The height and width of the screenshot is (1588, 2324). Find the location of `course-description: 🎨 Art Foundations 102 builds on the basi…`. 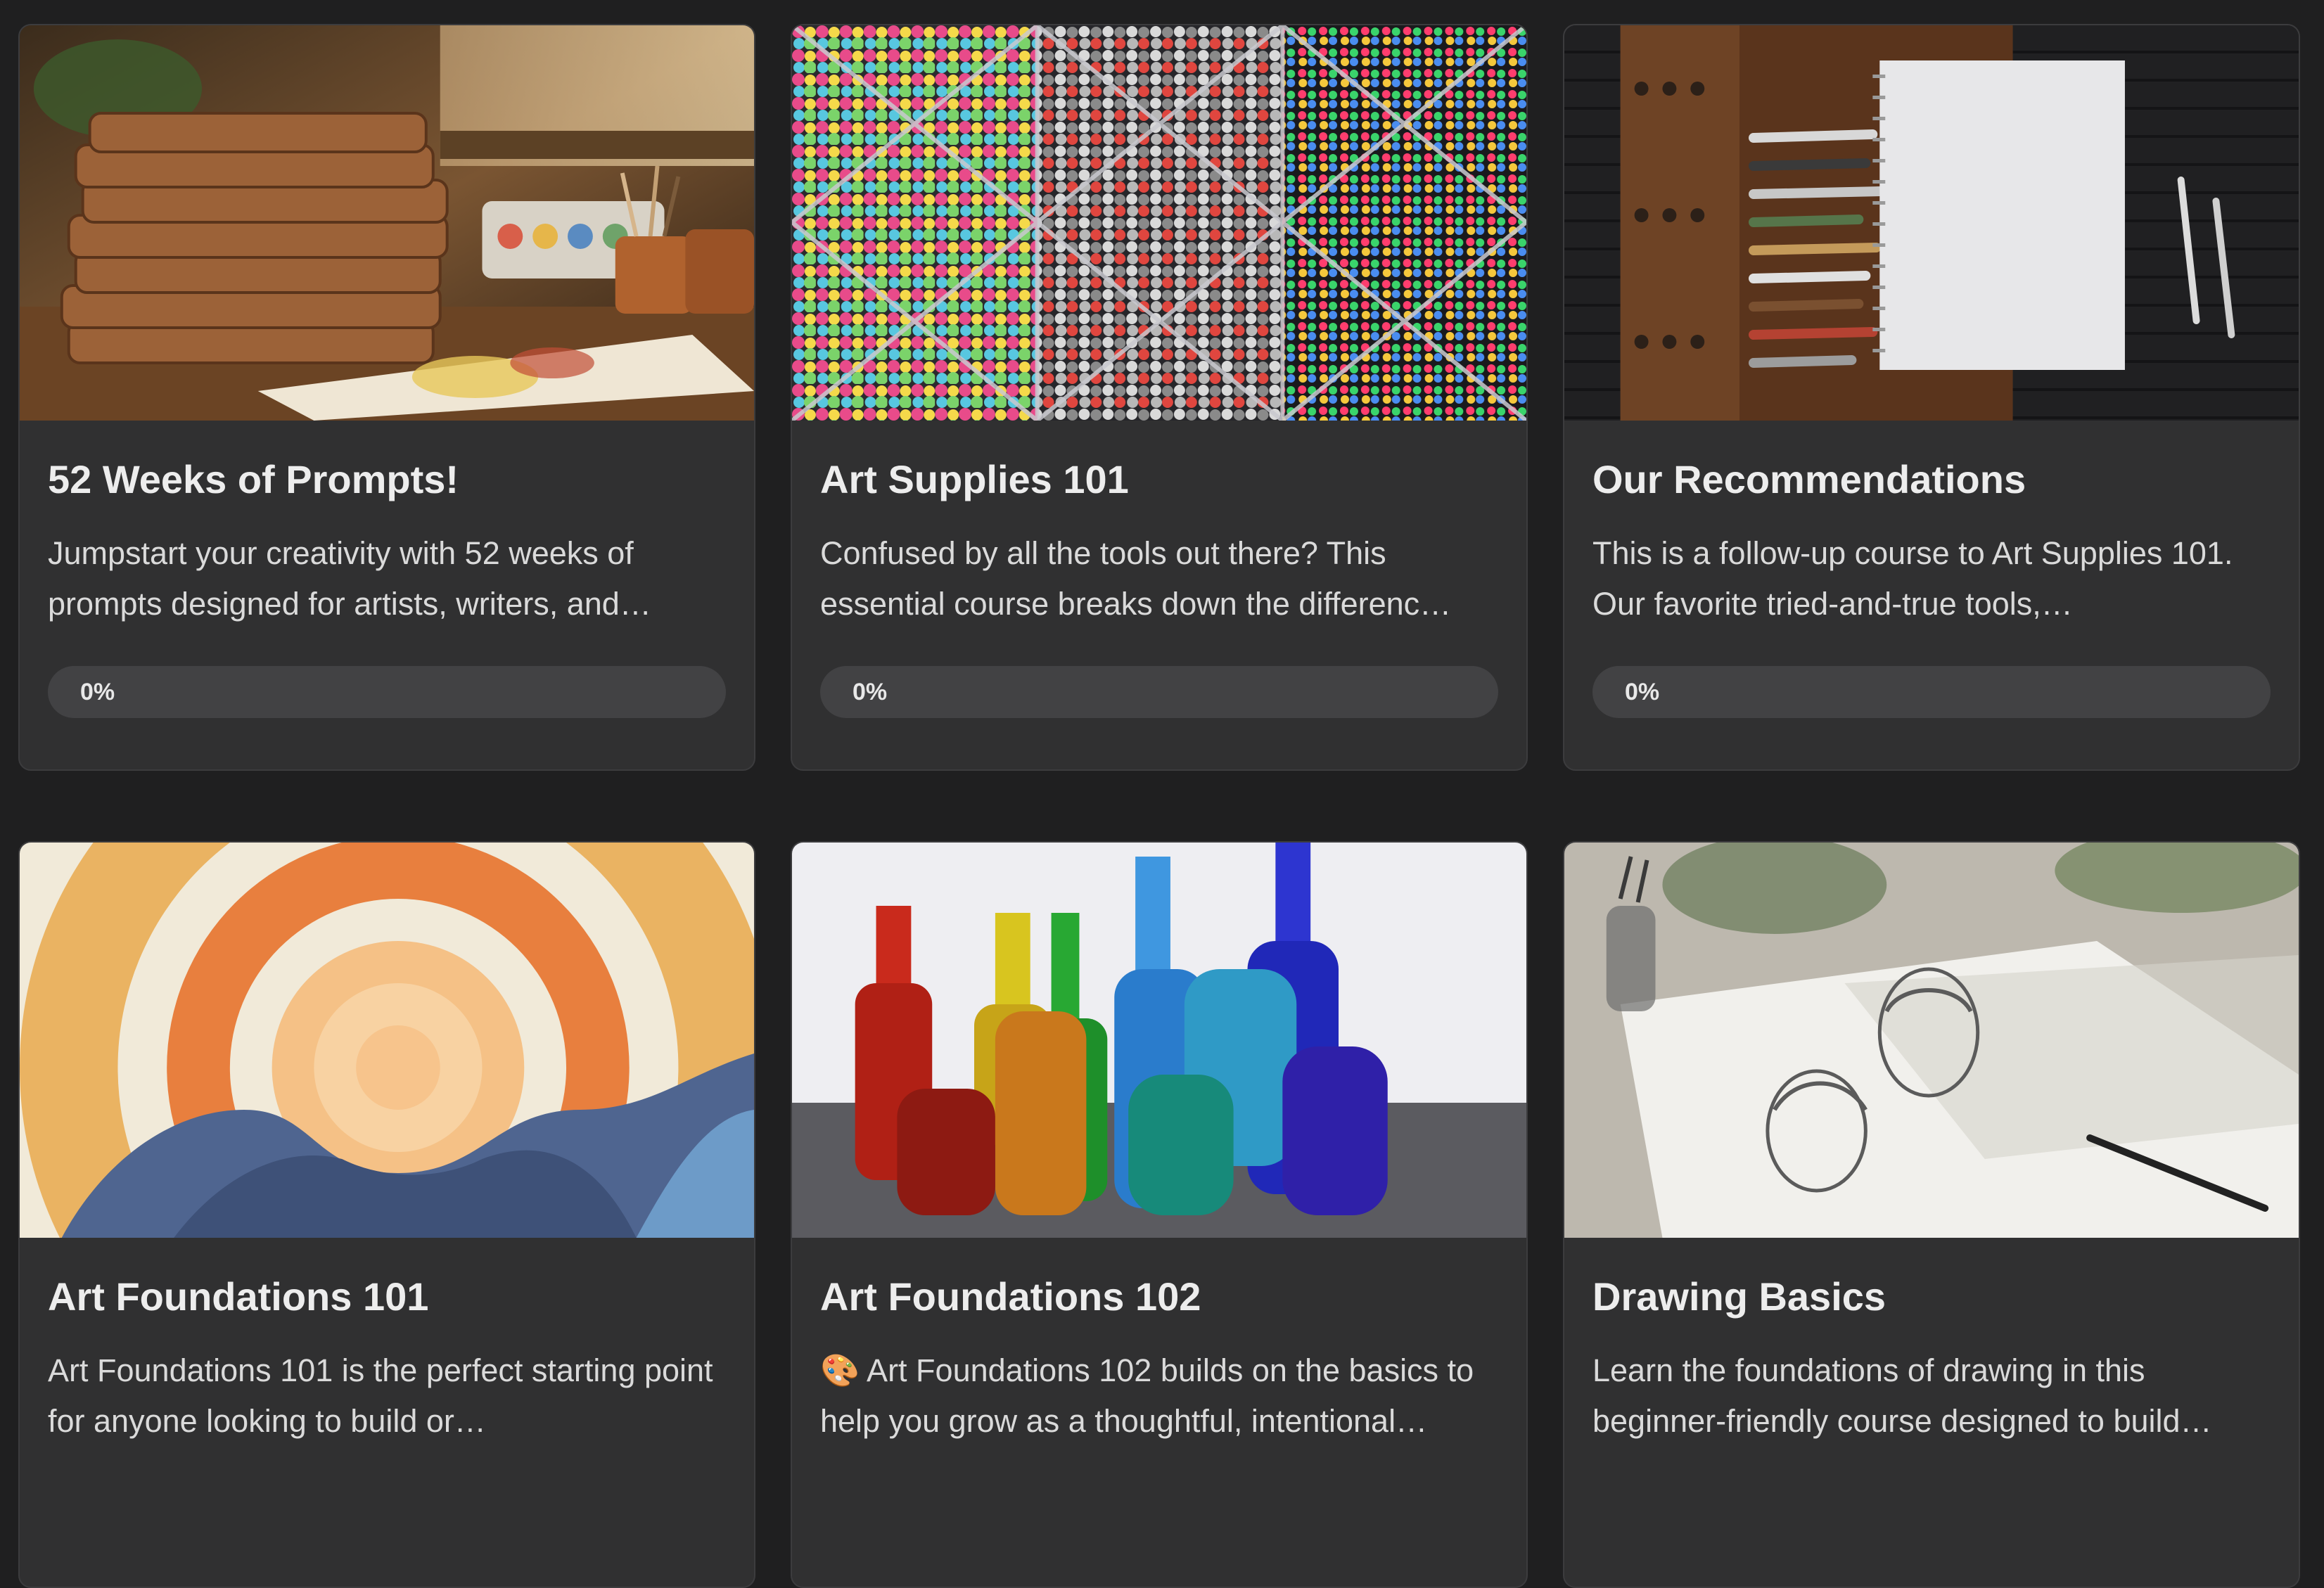

course-description: 🎨 Art Foundations 102 builds on the basi… is located at coordinates (1147, 1396).